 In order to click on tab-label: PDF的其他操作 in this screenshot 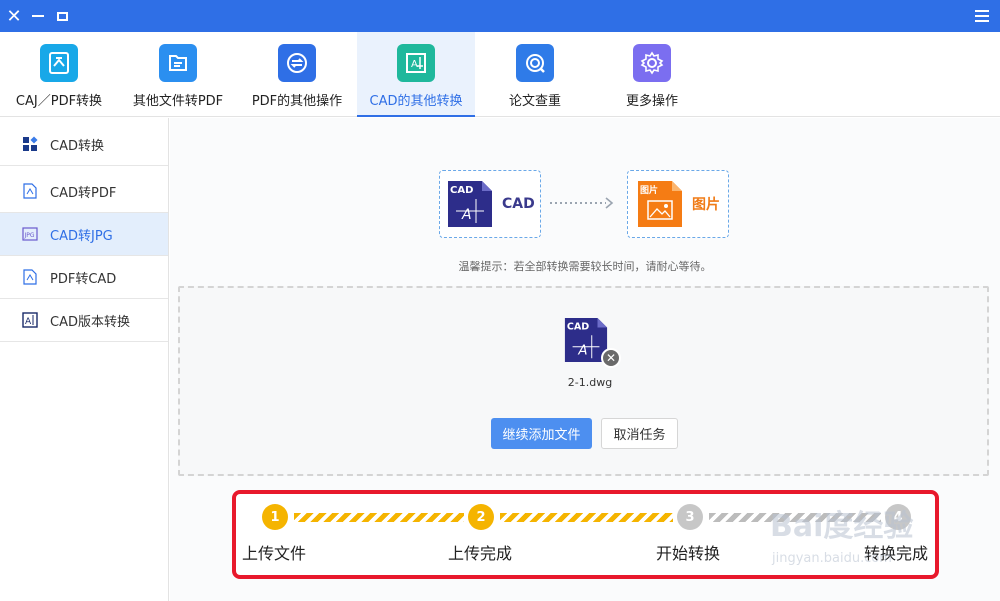, I will do `click(297, 101)`.